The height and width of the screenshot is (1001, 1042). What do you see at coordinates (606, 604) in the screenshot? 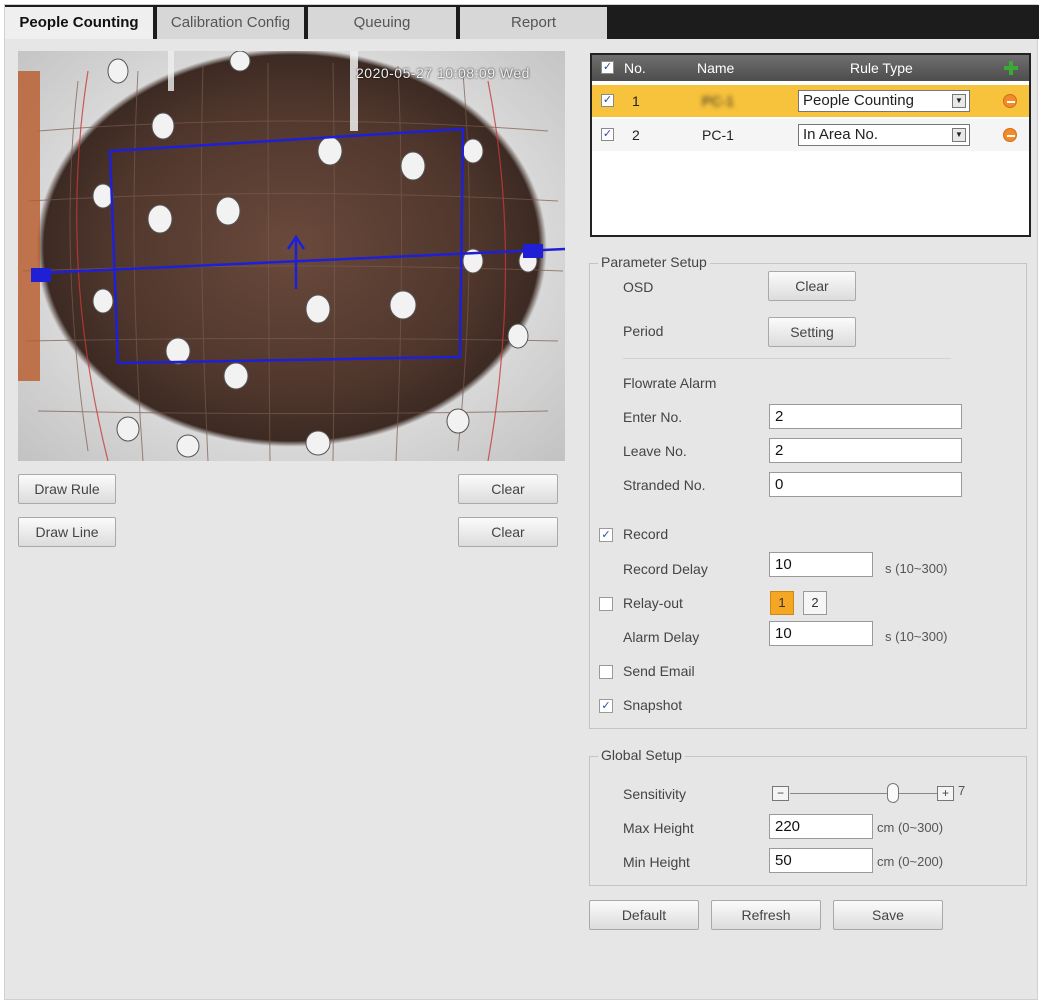
I see `relay-out-checkbox` at bounding box center [606, 604].